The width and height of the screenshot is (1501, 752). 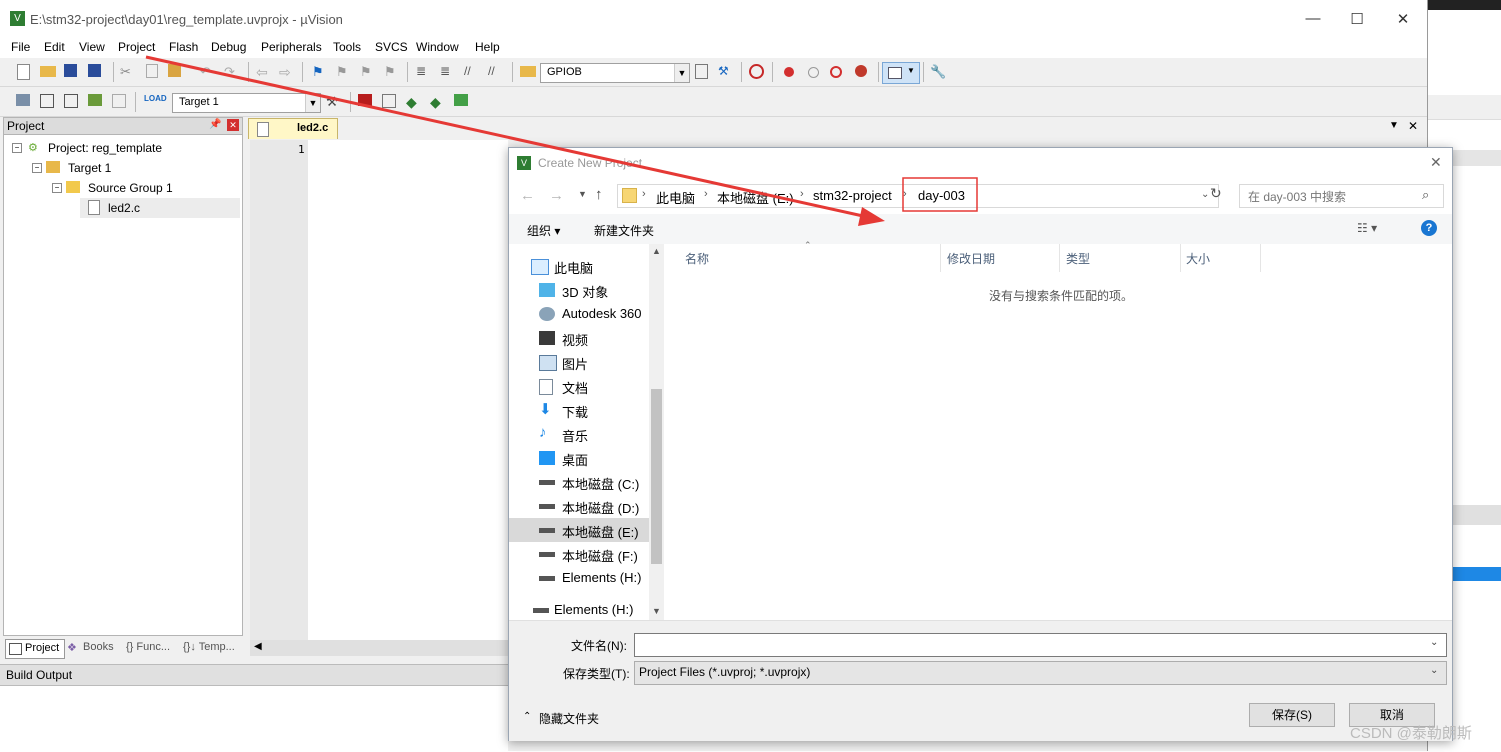 I want to click on red-arrow-head, so click(x=871, y=216).